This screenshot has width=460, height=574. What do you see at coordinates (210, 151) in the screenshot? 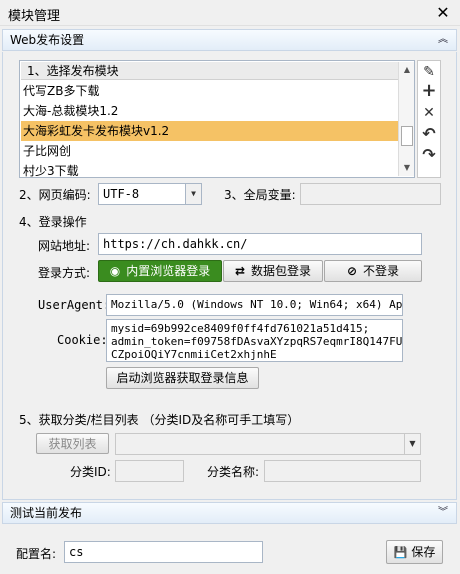
I see `list-item: 子比网创` at bounding box center [210, 151].